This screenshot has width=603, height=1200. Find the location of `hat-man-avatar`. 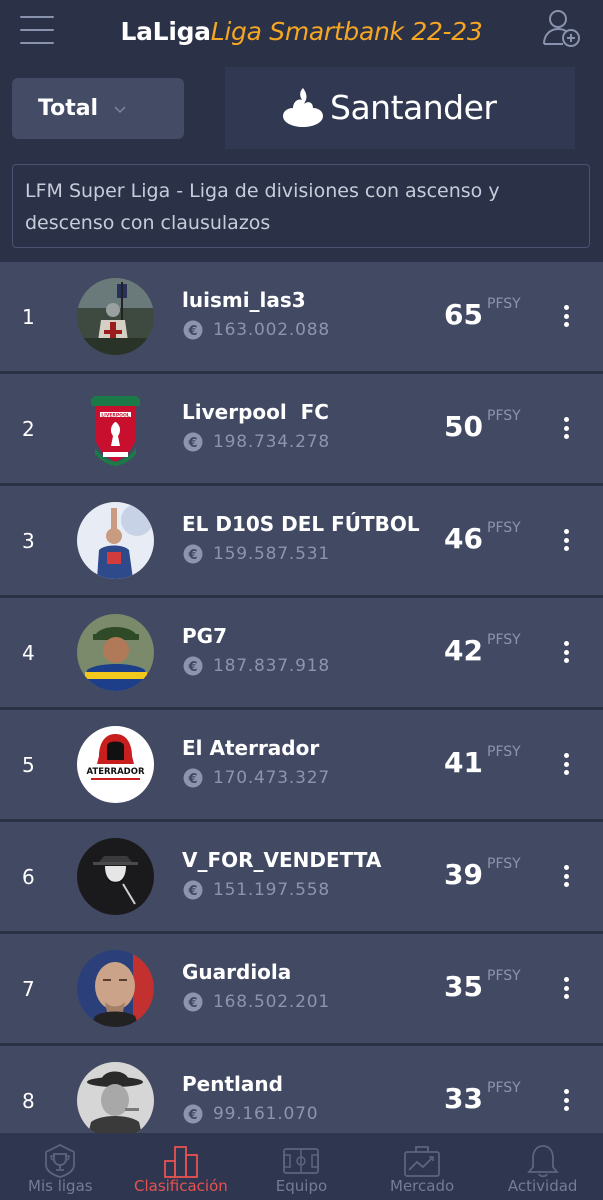

hat-man-avatar is located at coordinates (115, 1100).